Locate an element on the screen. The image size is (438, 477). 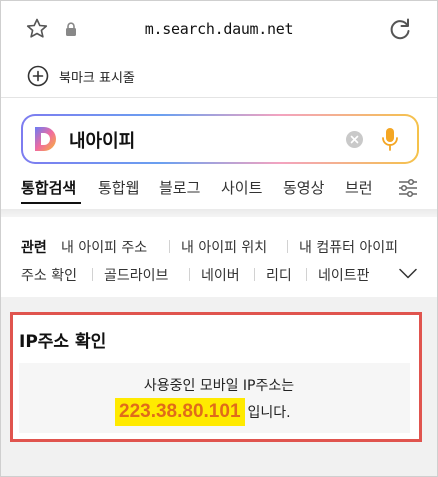
related-item: 네이트판 is located at coordinates (344, 275).